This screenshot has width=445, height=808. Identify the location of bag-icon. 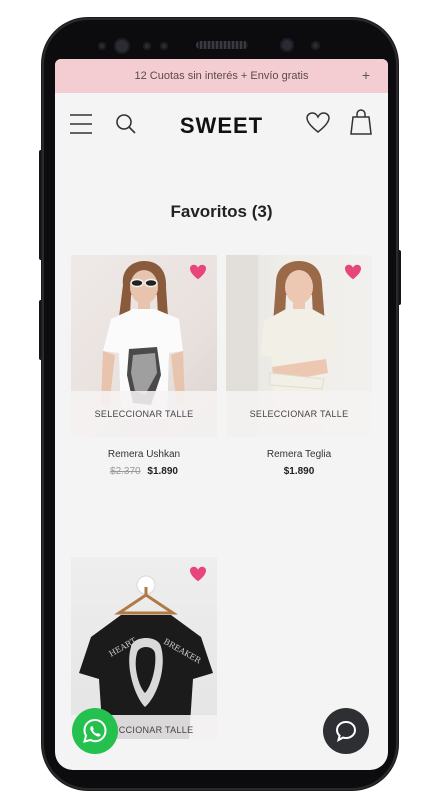
(361, 122).